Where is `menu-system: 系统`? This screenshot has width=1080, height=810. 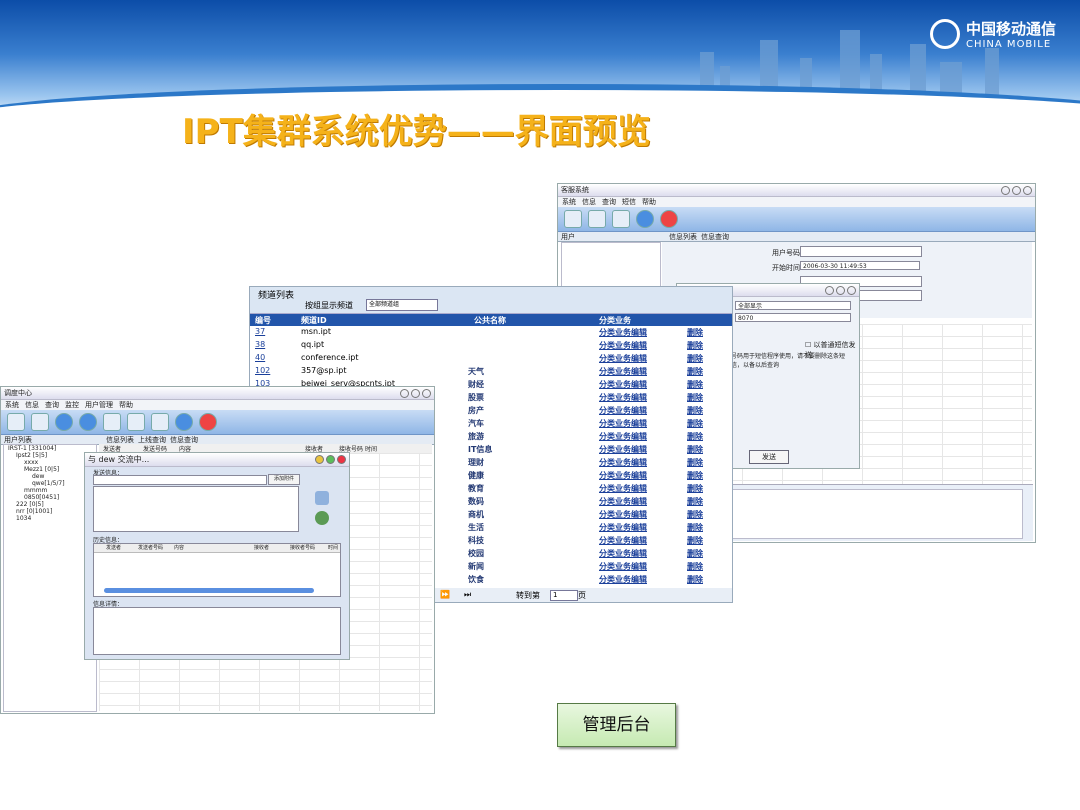 menu-system: 系统 is located at coordinates (569, 202).